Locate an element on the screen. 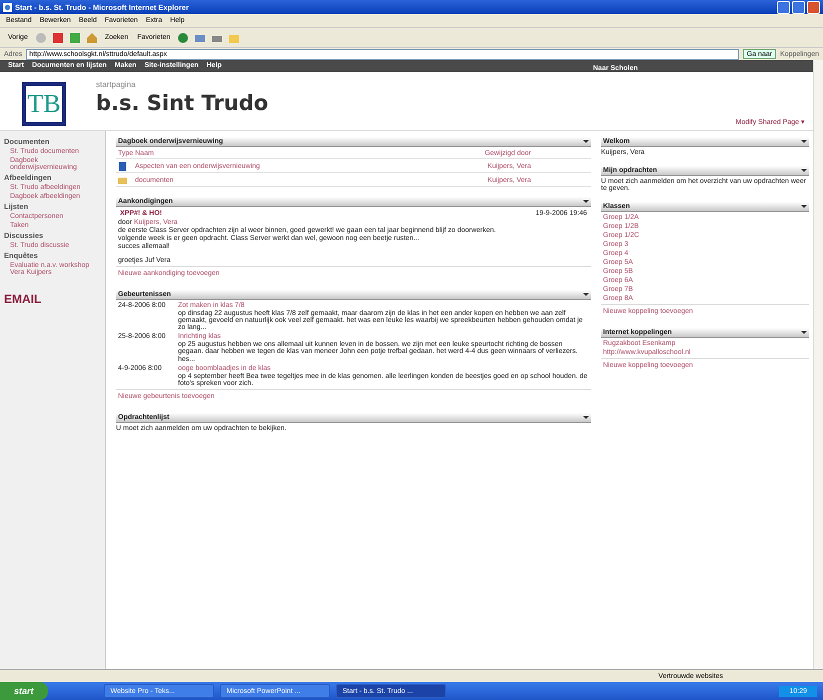 This screenshot has height=700, width=823. school-logo: TB is located at coordinates (44, 104).